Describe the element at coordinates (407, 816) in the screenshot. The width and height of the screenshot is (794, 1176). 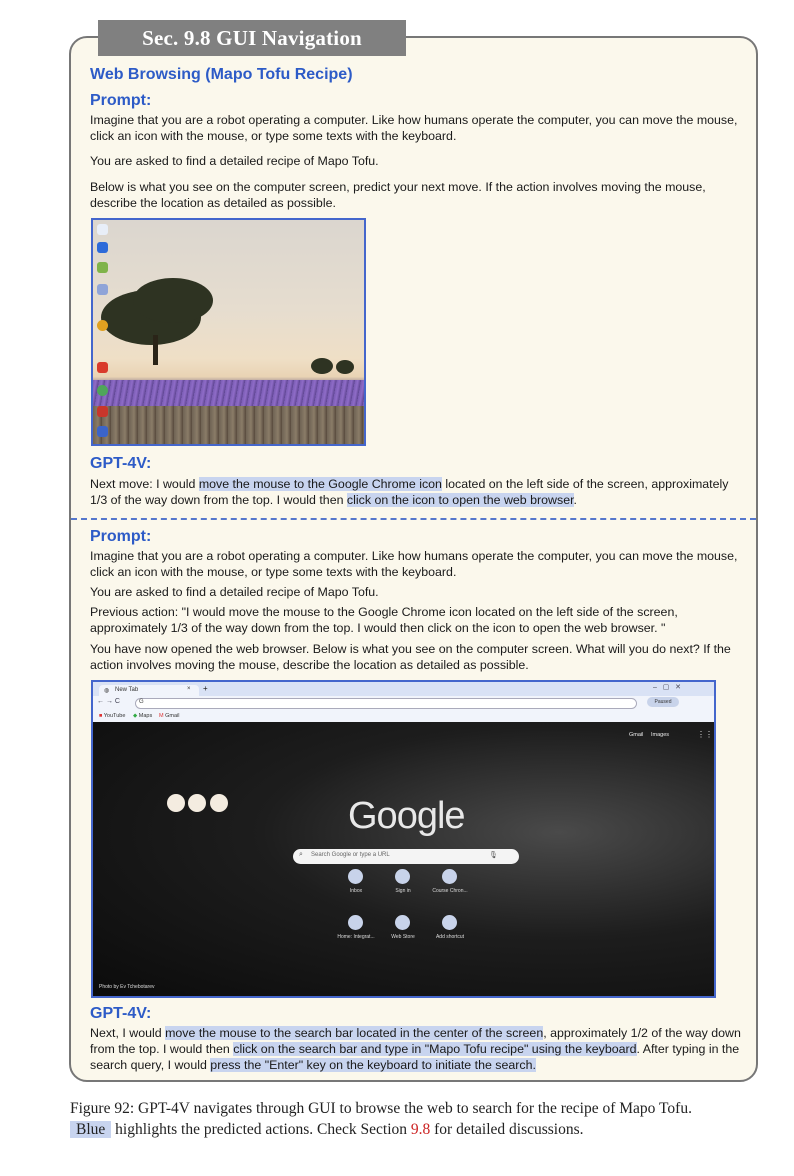
I see `google-logo: Google` at that location.